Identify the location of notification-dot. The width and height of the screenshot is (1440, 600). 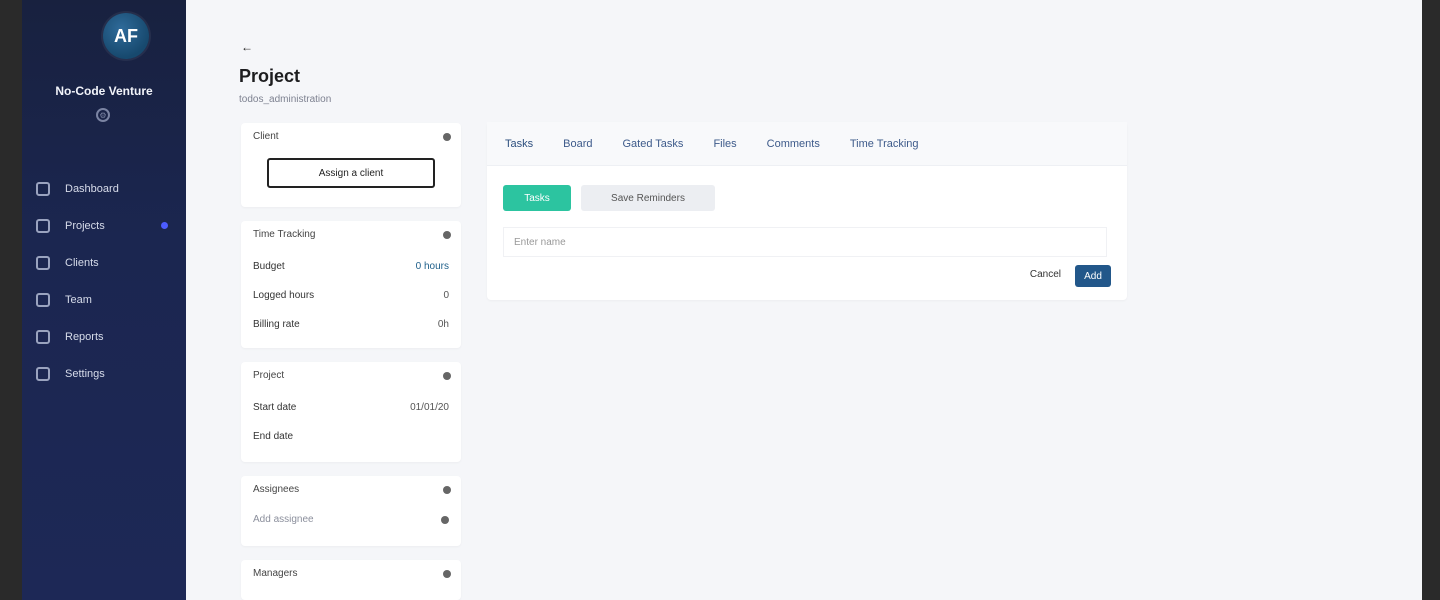
(164, 225).